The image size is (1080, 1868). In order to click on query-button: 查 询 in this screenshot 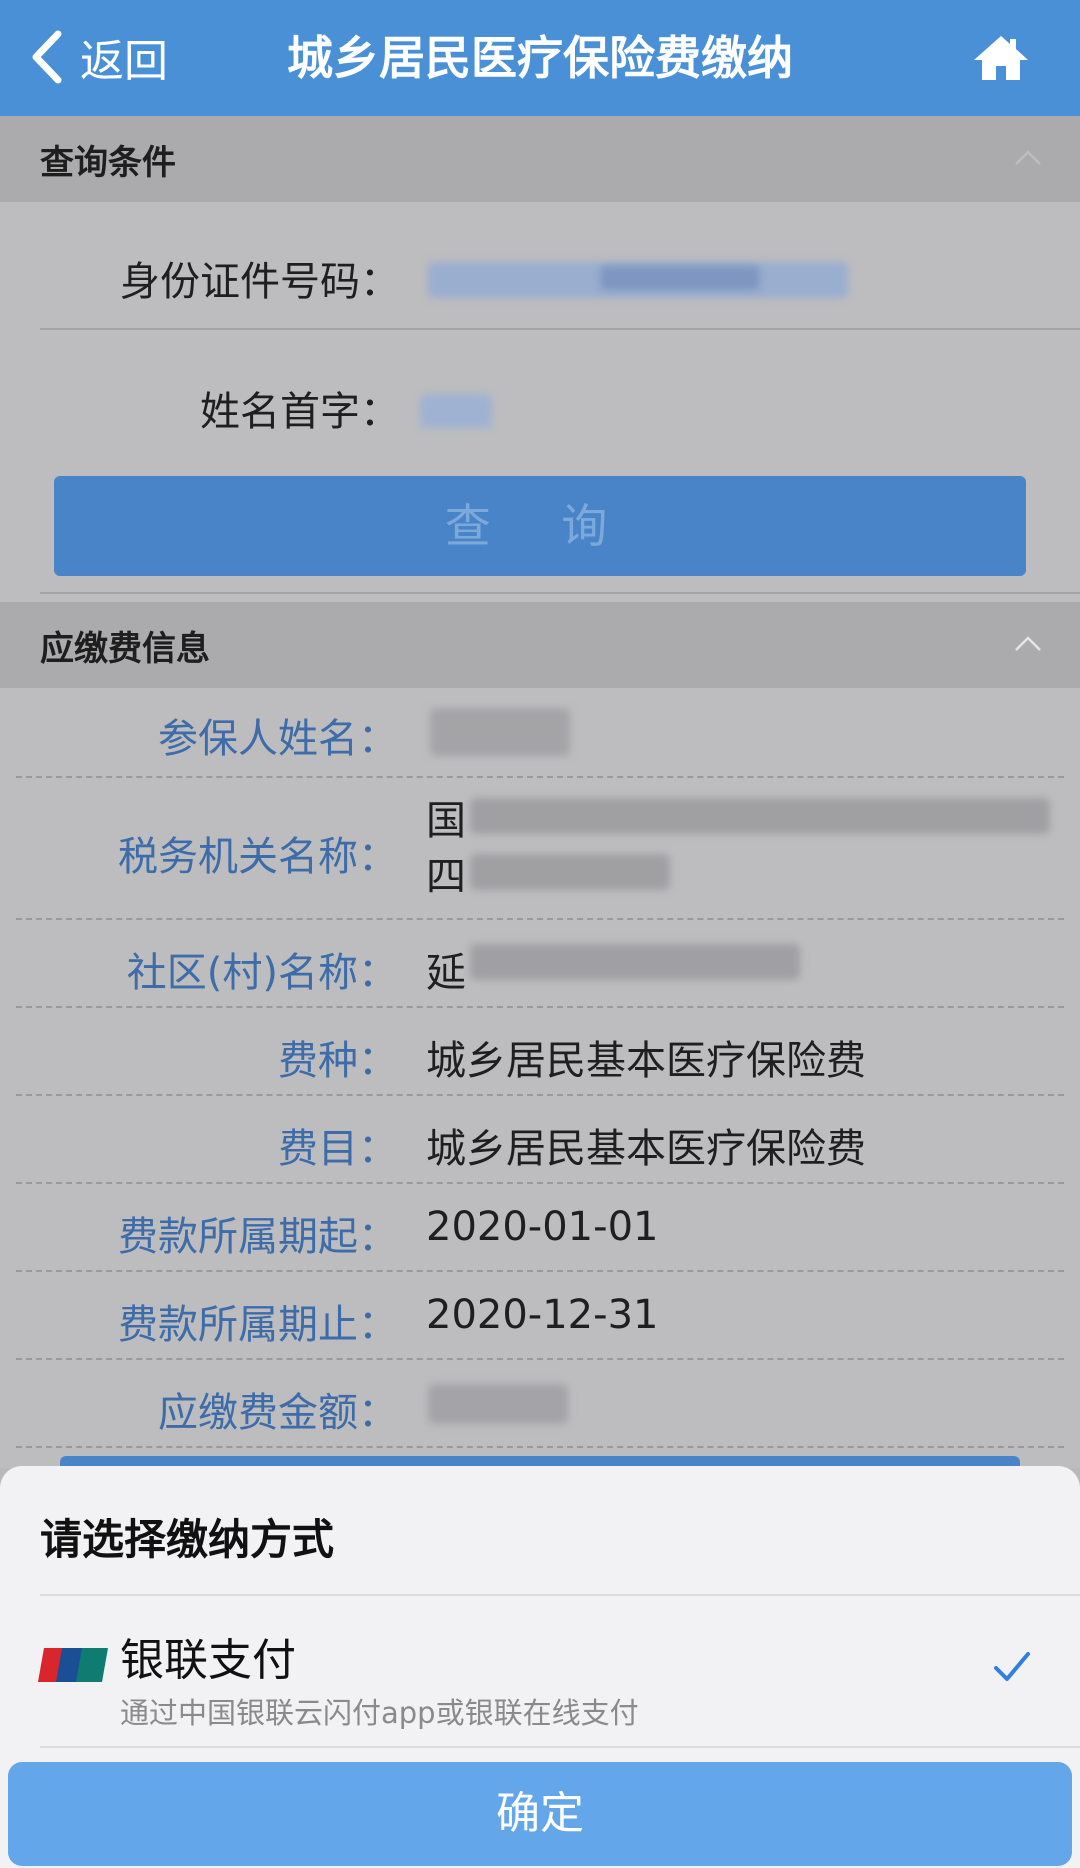, I will do `click(540, 526)`.